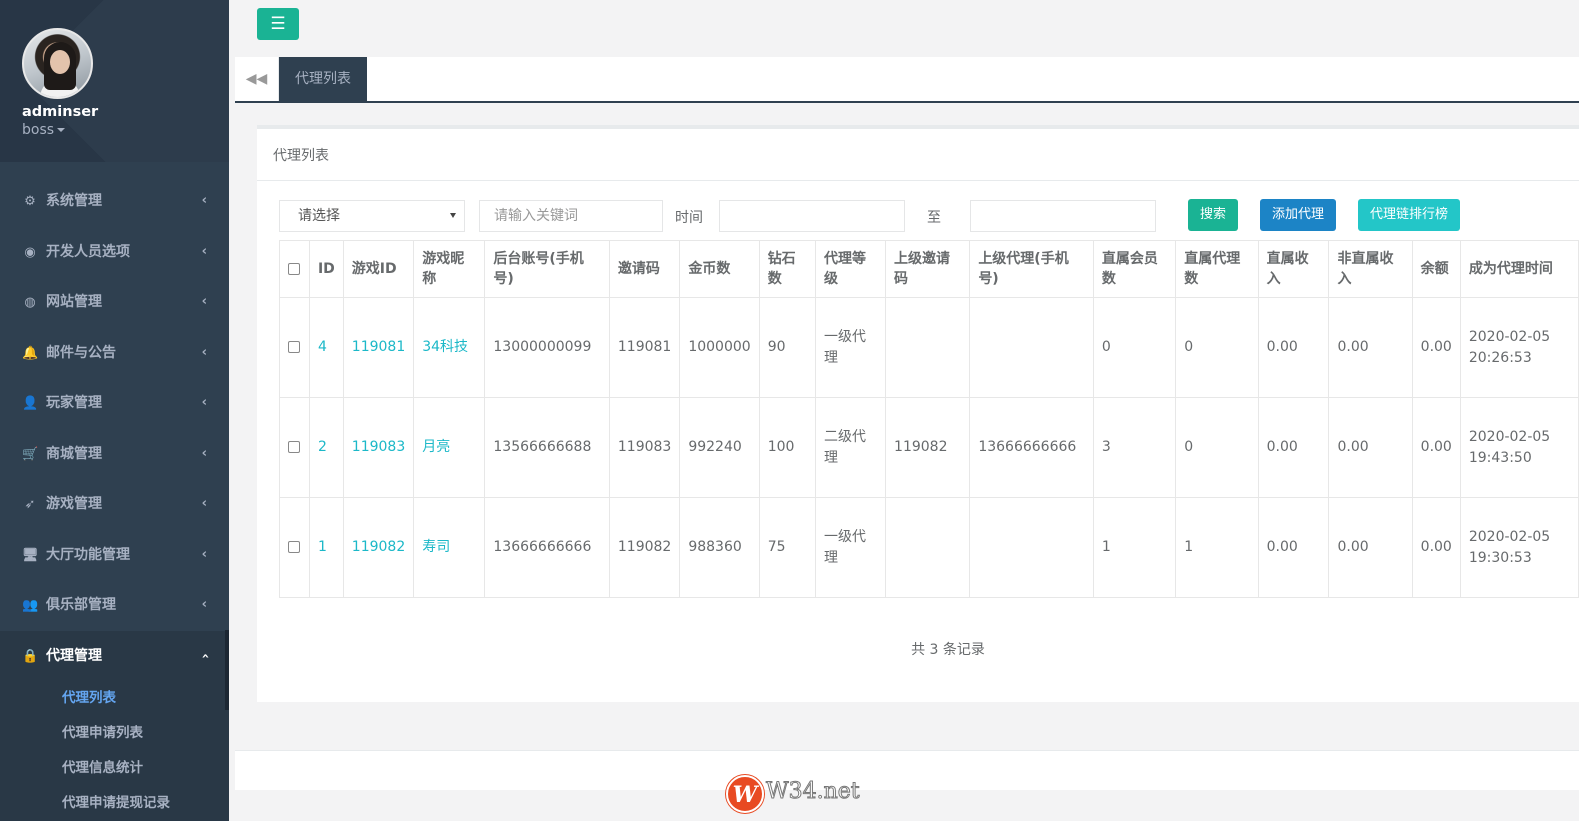 This screenshot has width=1579, height=821. I want to click on users-icon: 👥, so click(30, 605).